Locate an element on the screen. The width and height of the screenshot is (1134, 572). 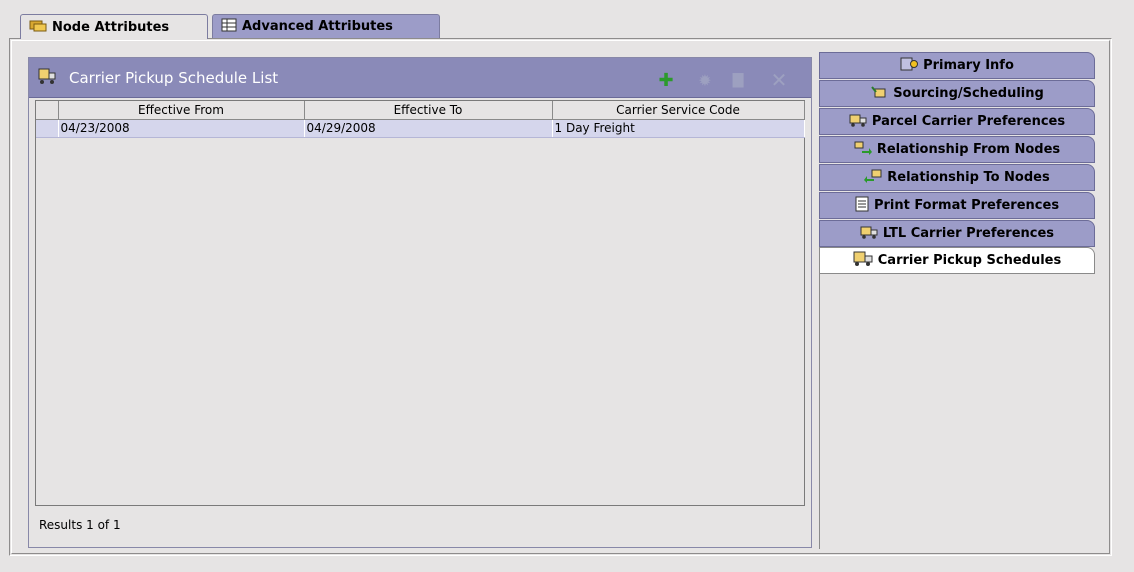
node-icon is located at coordinates (38, 27).